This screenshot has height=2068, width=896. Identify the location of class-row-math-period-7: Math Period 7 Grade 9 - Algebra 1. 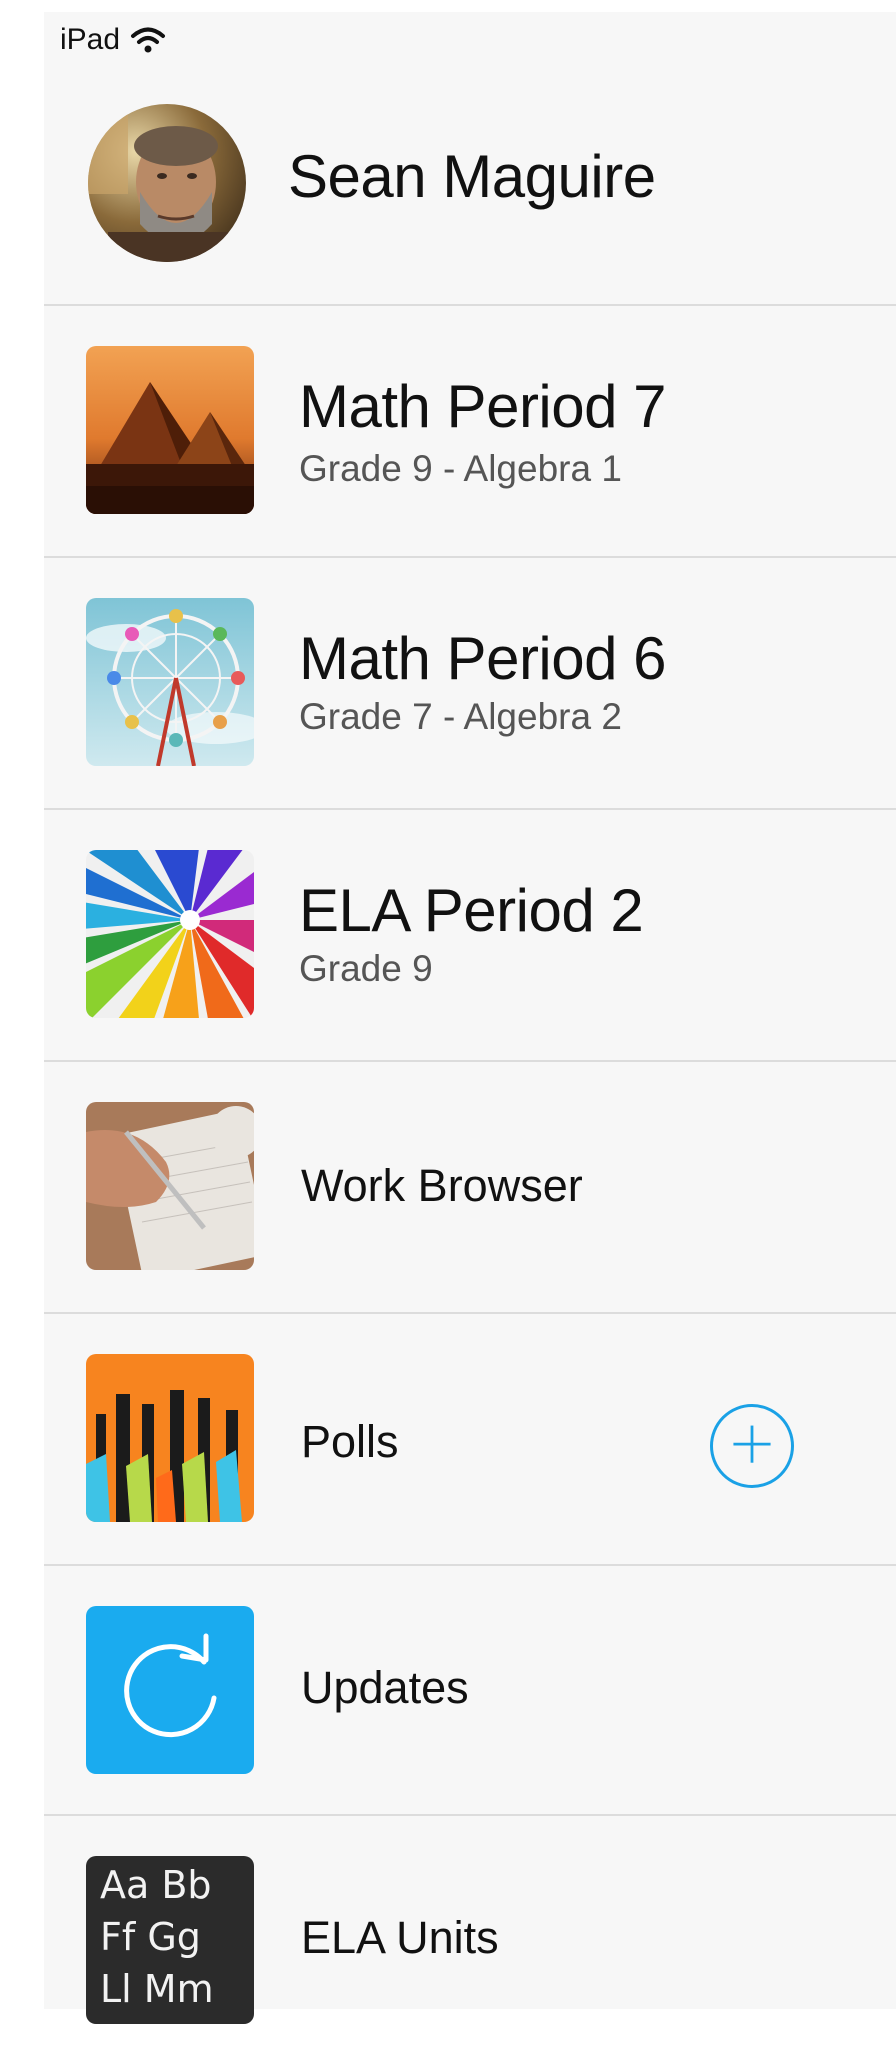
(470, 432).